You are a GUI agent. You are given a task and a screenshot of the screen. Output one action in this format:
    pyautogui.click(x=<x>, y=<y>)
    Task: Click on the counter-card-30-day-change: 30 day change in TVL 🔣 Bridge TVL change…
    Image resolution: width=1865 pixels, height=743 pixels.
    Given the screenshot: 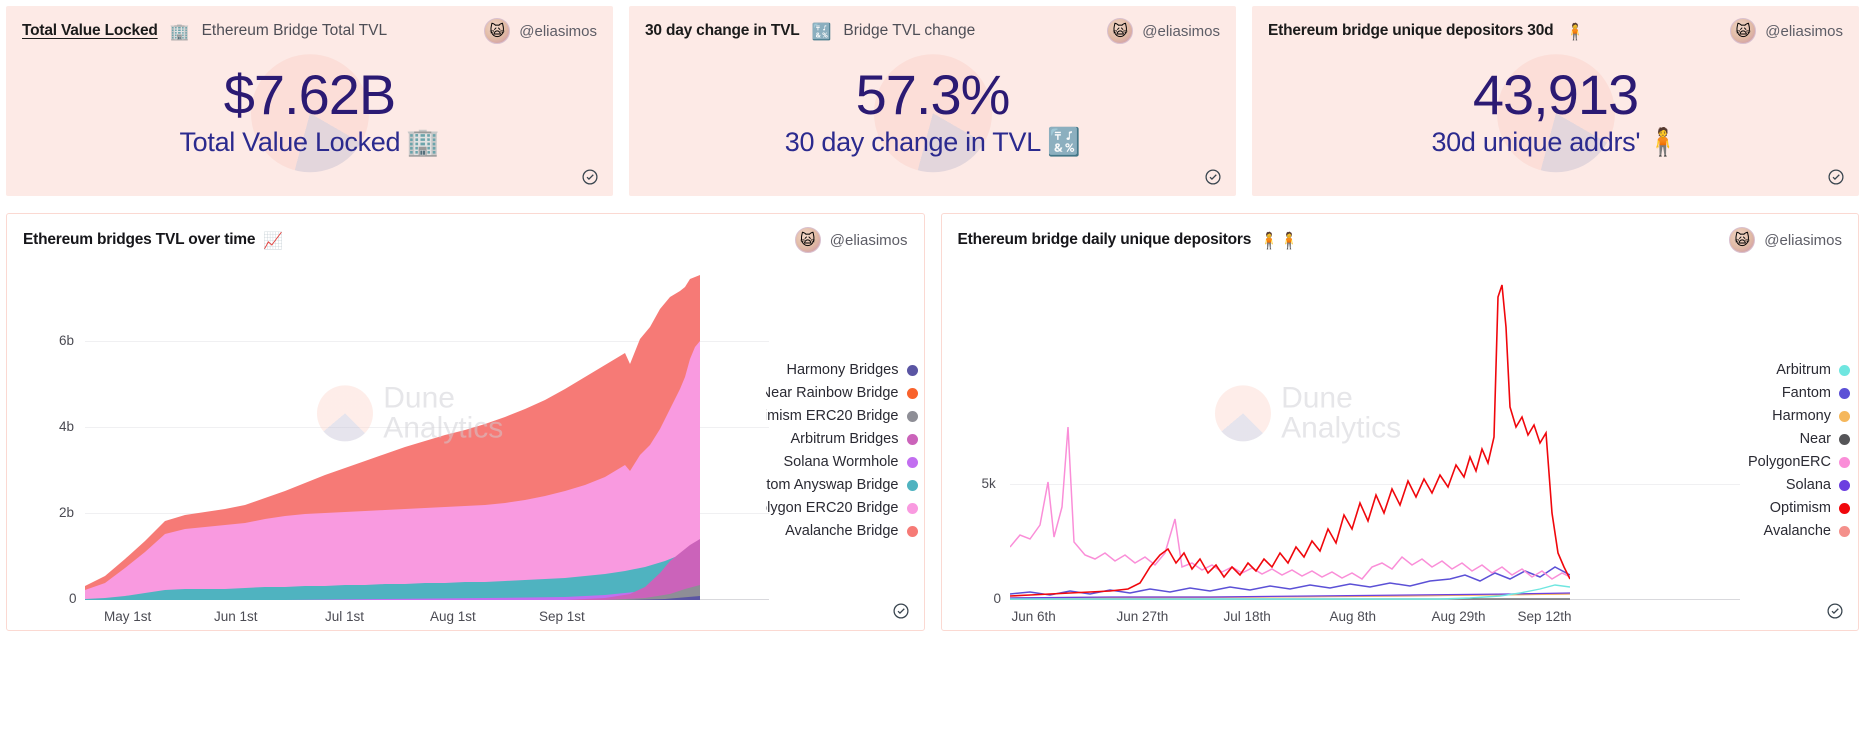 What is the action you would take?
    pyautogui.click(x=932, y=101)
    